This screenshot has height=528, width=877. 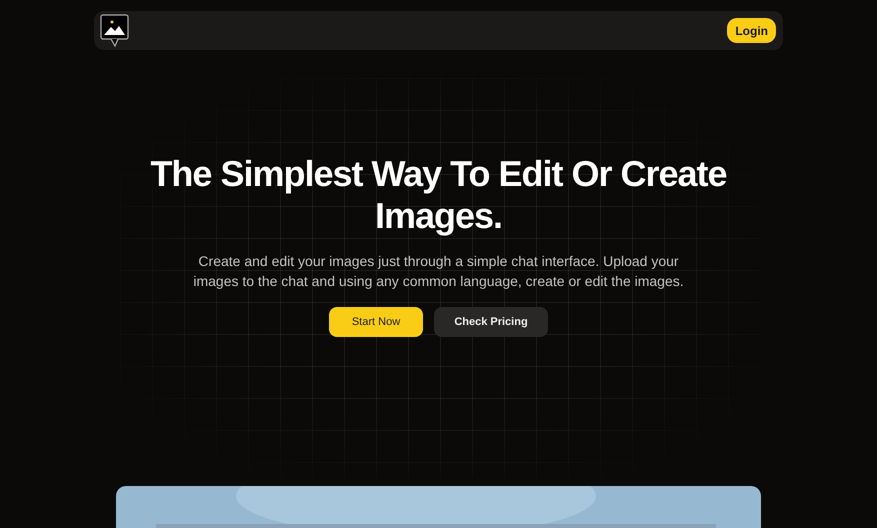 I want to click on hero-description: Create and edit your images just through a simple chat interface. Upload your images to the chat and using any common language, create or edit the images., so click(x=438, y=271).